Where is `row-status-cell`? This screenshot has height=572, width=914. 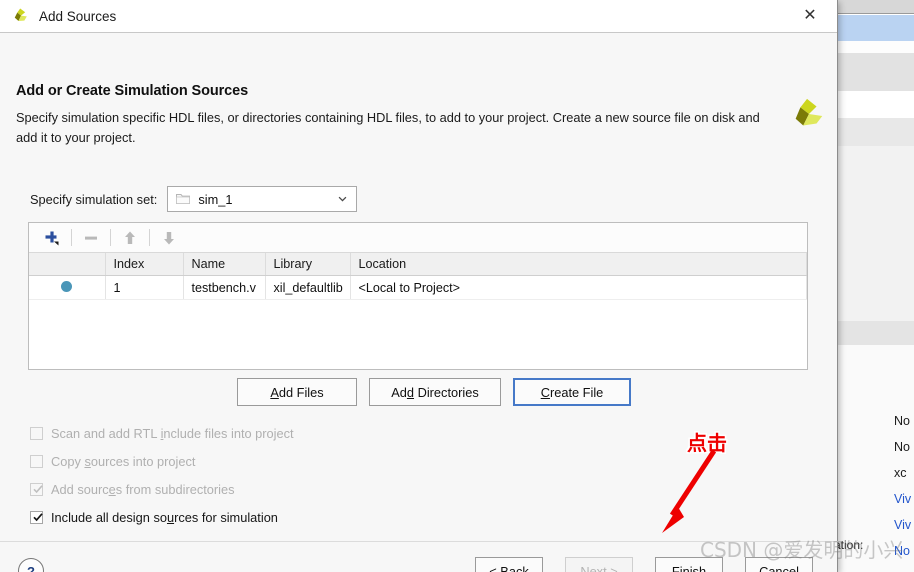 row-status-cell is located at coordinates (67, 287).